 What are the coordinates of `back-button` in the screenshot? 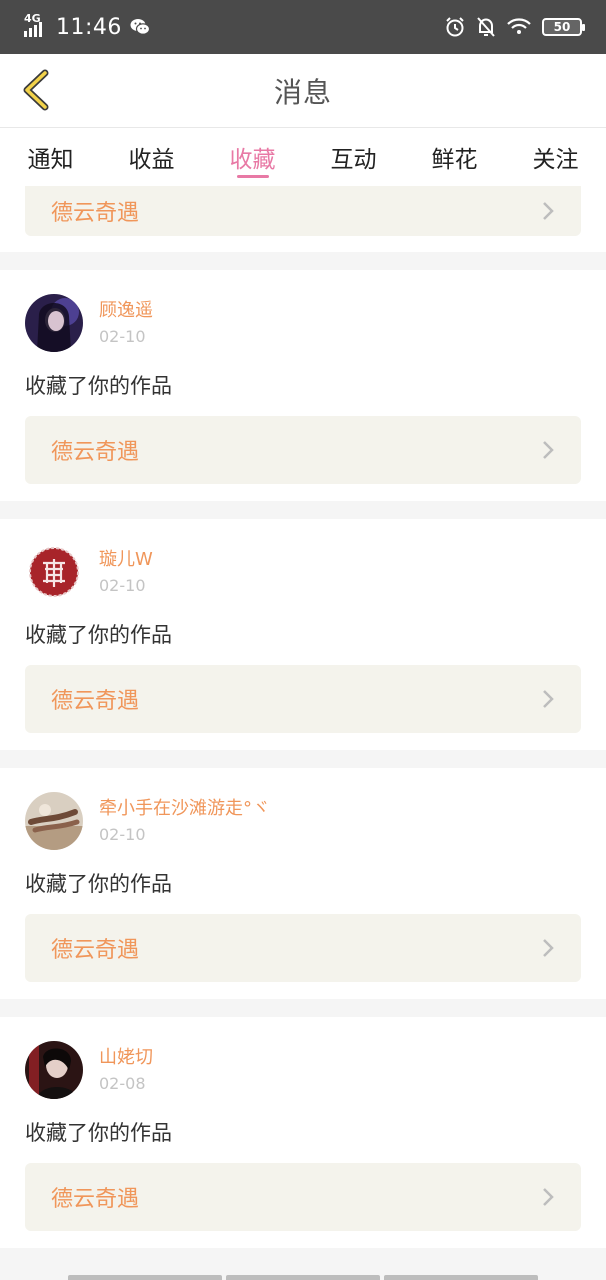 It's located at (36, 90).